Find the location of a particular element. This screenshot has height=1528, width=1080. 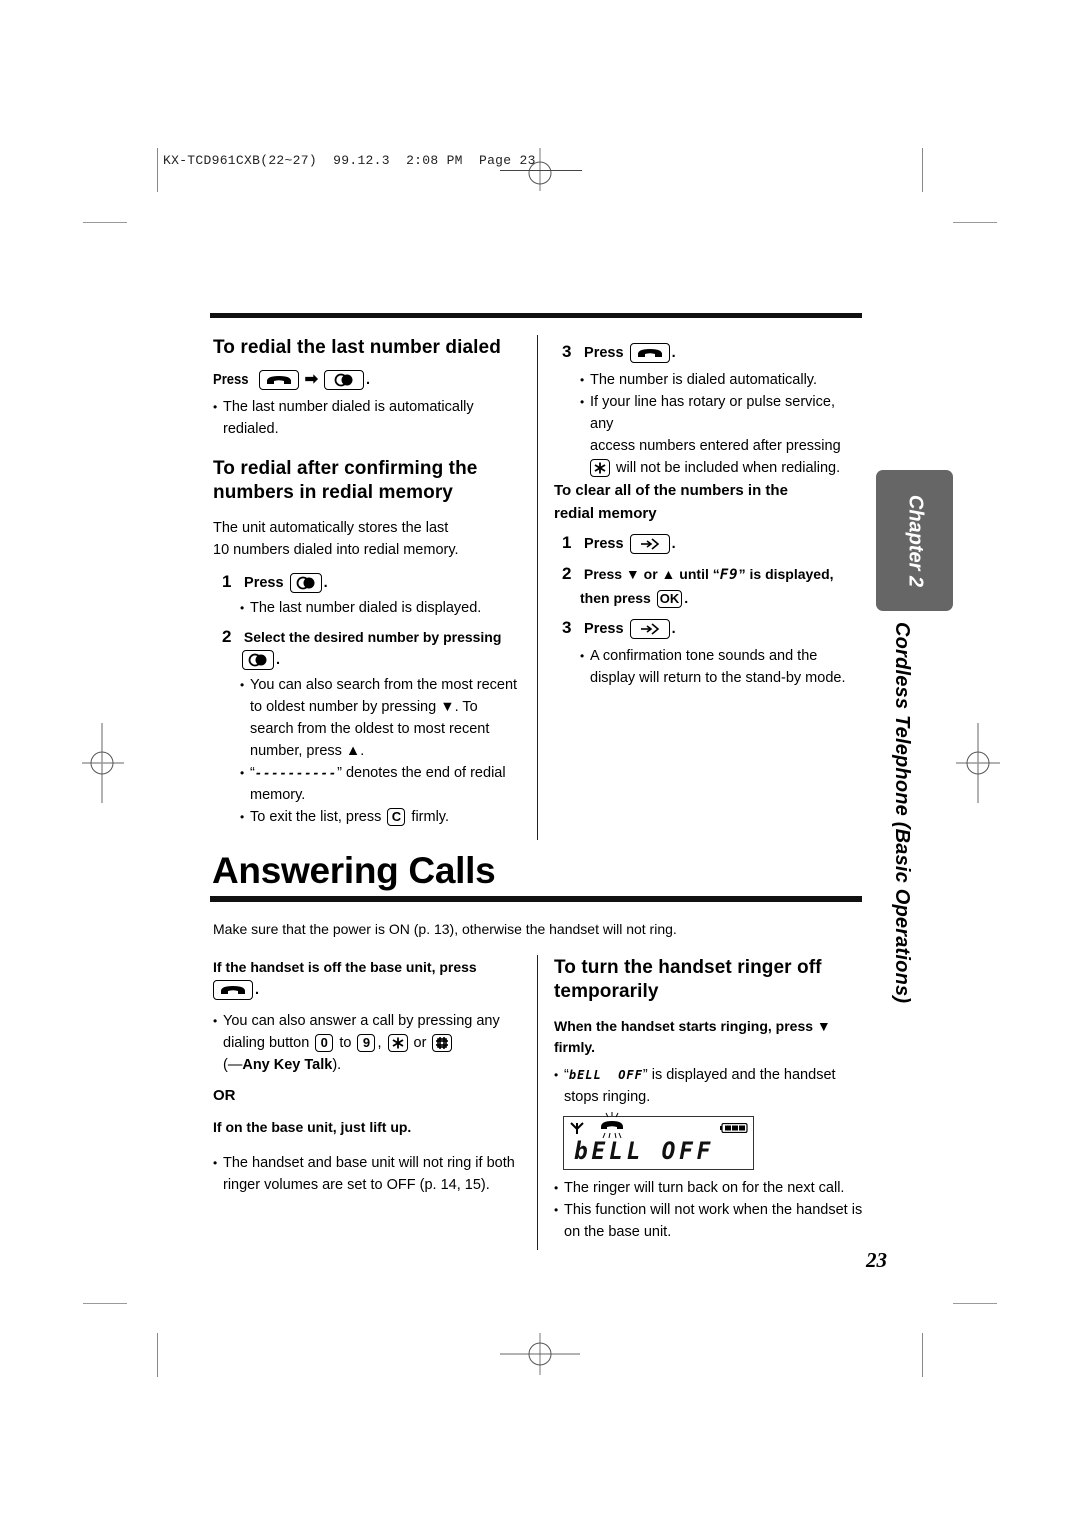

key-9: 9 is located at coordinates (366, 1043).